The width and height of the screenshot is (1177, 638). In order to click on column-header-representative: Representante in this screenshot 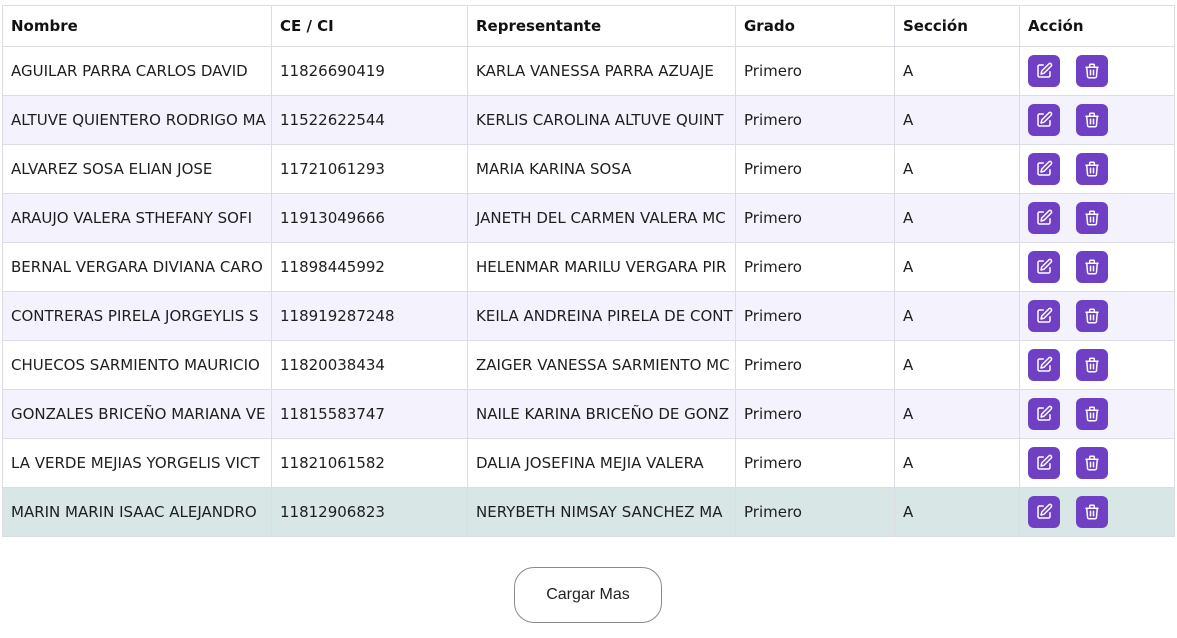, I will do `click(601, 26)`.